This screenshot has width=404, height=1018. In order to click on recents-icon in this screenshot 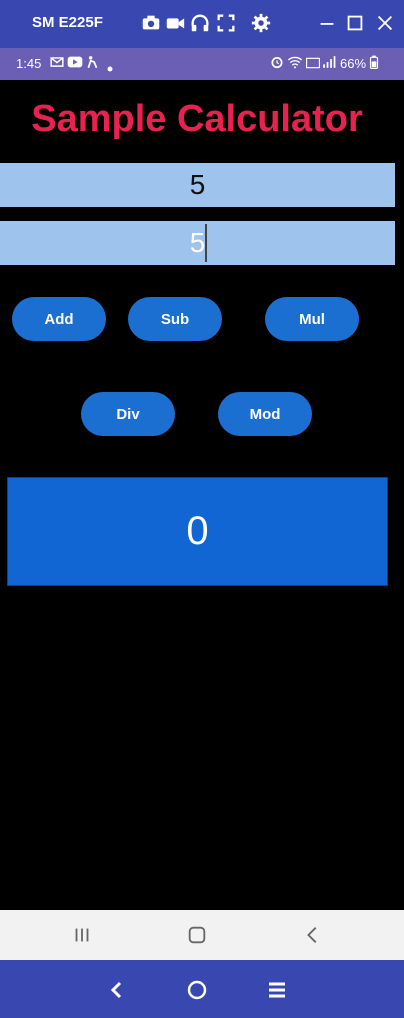, I will do `click(82, 935)`.